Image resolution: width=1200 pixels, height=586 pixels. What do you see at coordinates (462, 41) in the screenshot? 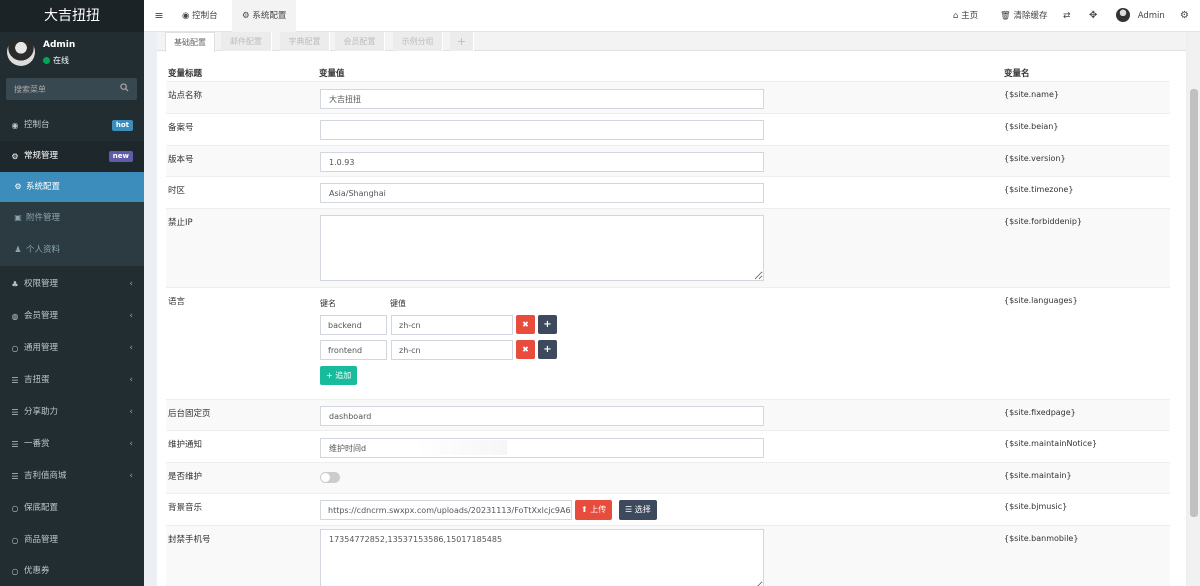
I see `tab-add-group: +` at bounding box center [462, 41].